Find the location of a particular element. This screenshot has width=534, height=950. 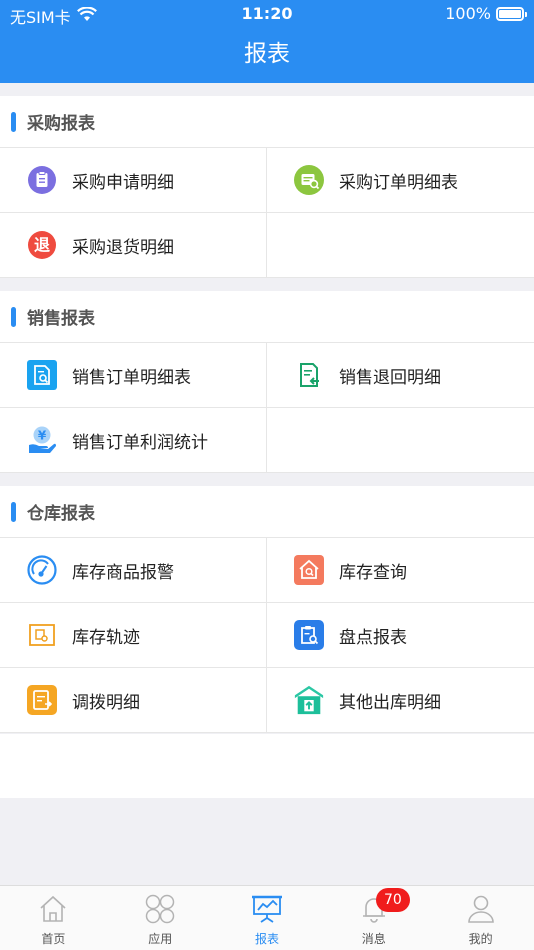

report-item: 库存商品报警 is located at coordinates (133, 570).